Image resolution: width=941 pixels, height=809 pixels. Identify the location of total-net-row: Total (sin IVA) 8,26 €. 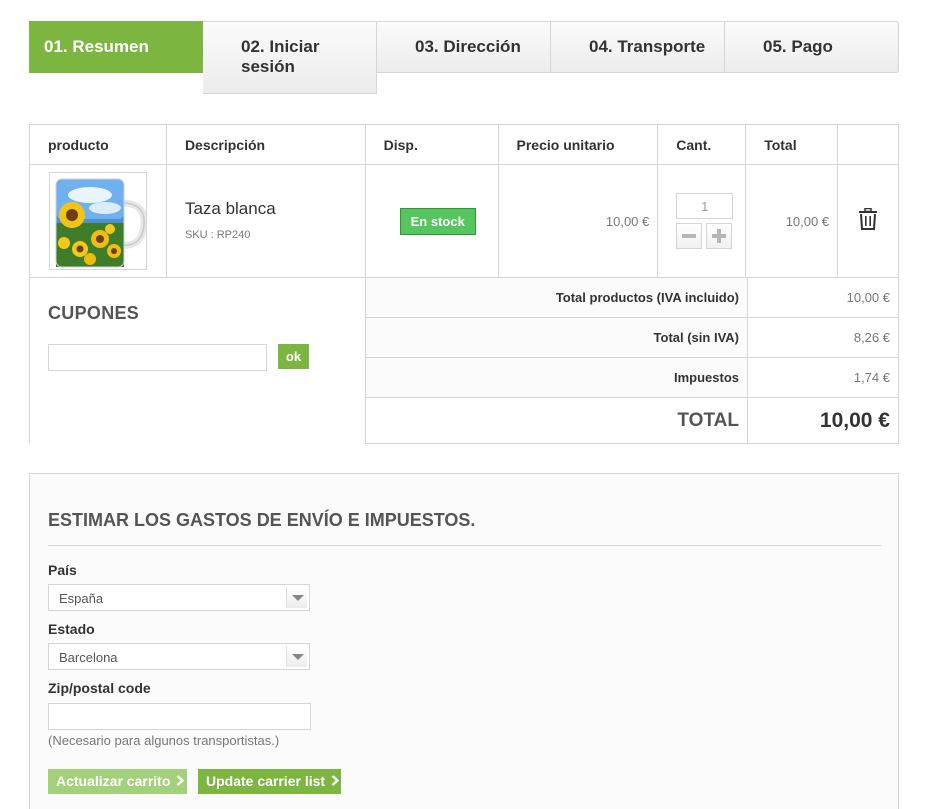
(632, 337).